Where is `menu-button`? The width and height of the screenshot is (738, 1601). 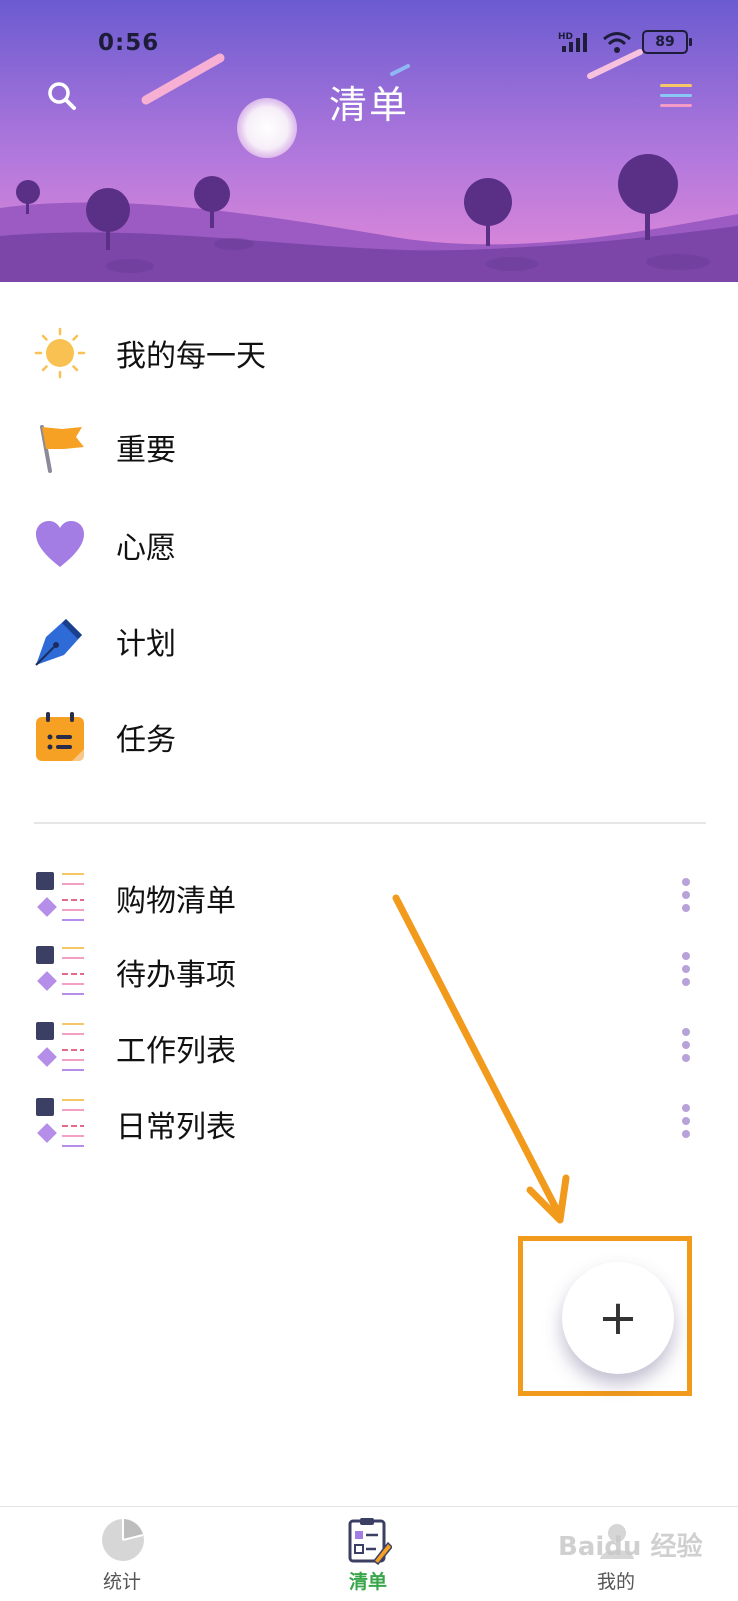 menu-button is located at coordinates (676, 96).